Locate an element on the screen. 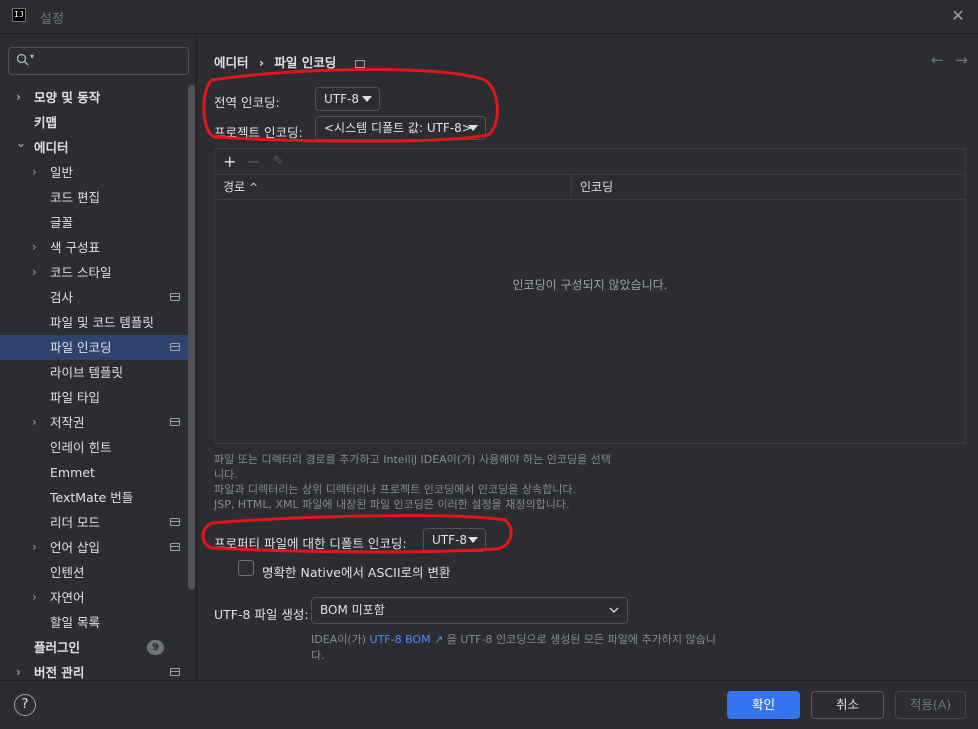 The height and width of the screenshot is (729, 978). sidebar-scrollbar is located at coordinates (191, 337).